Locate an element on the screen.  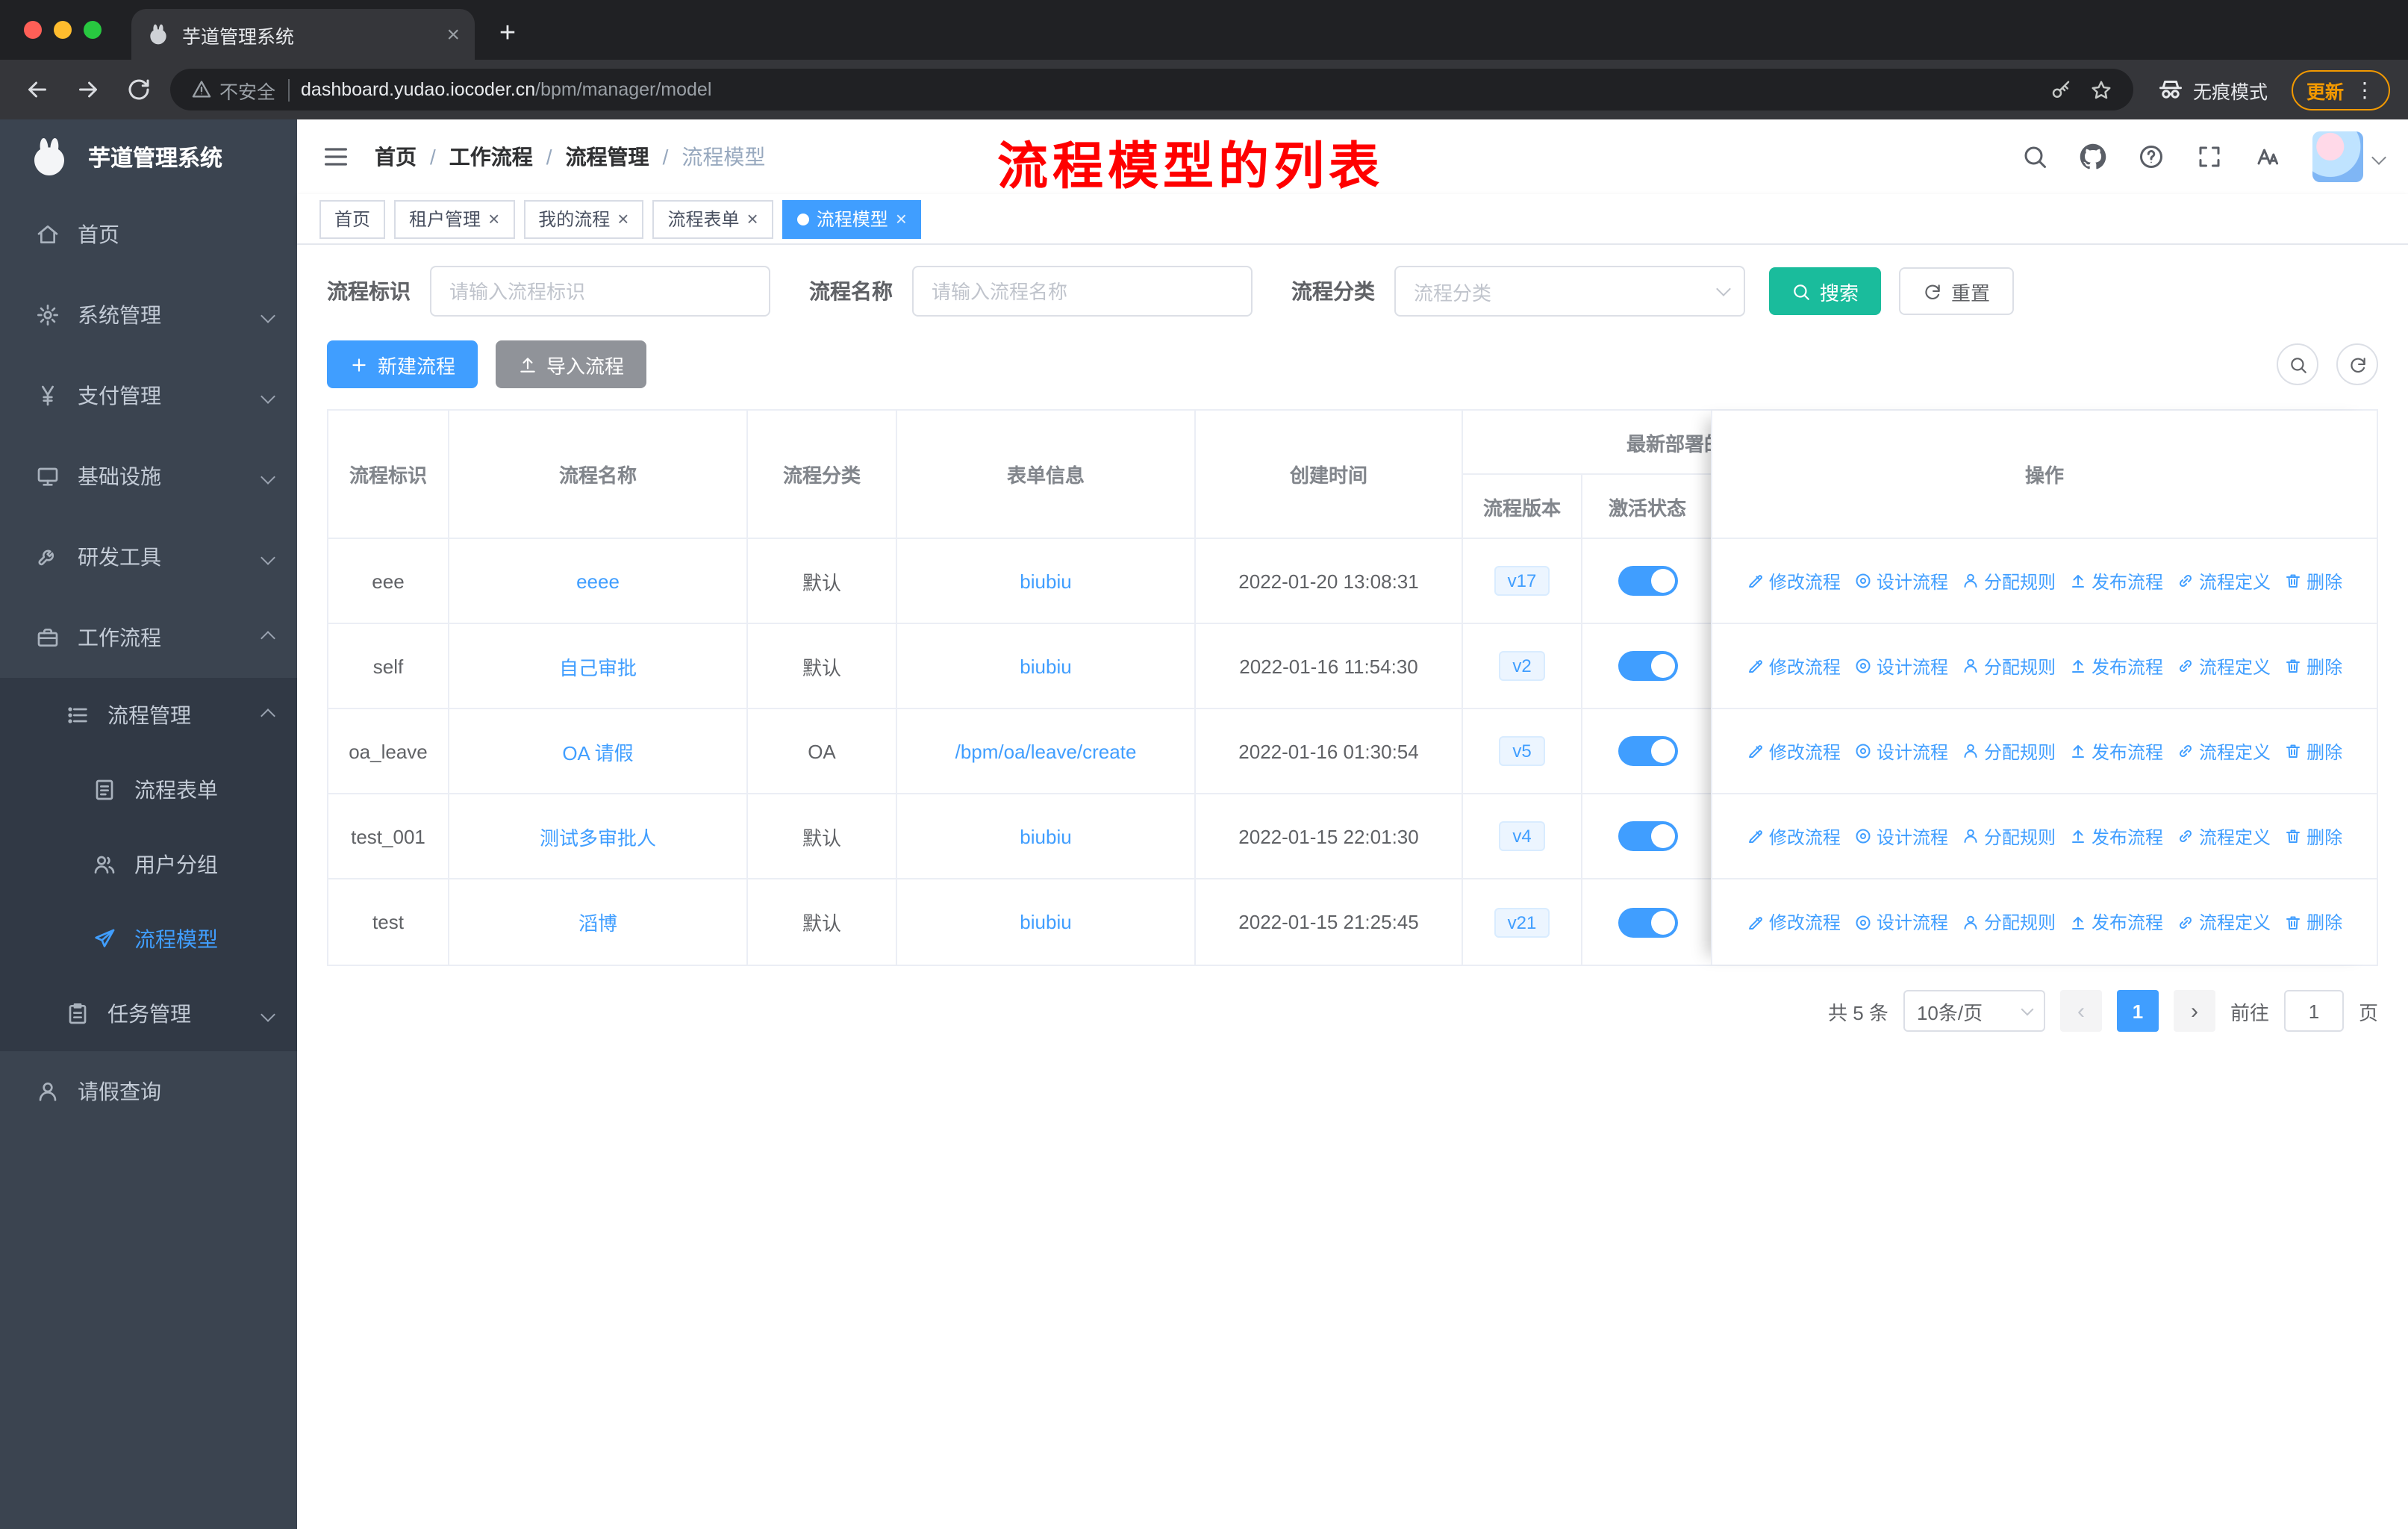
security-warning: 不安全 is located at coordinates (233, 89).